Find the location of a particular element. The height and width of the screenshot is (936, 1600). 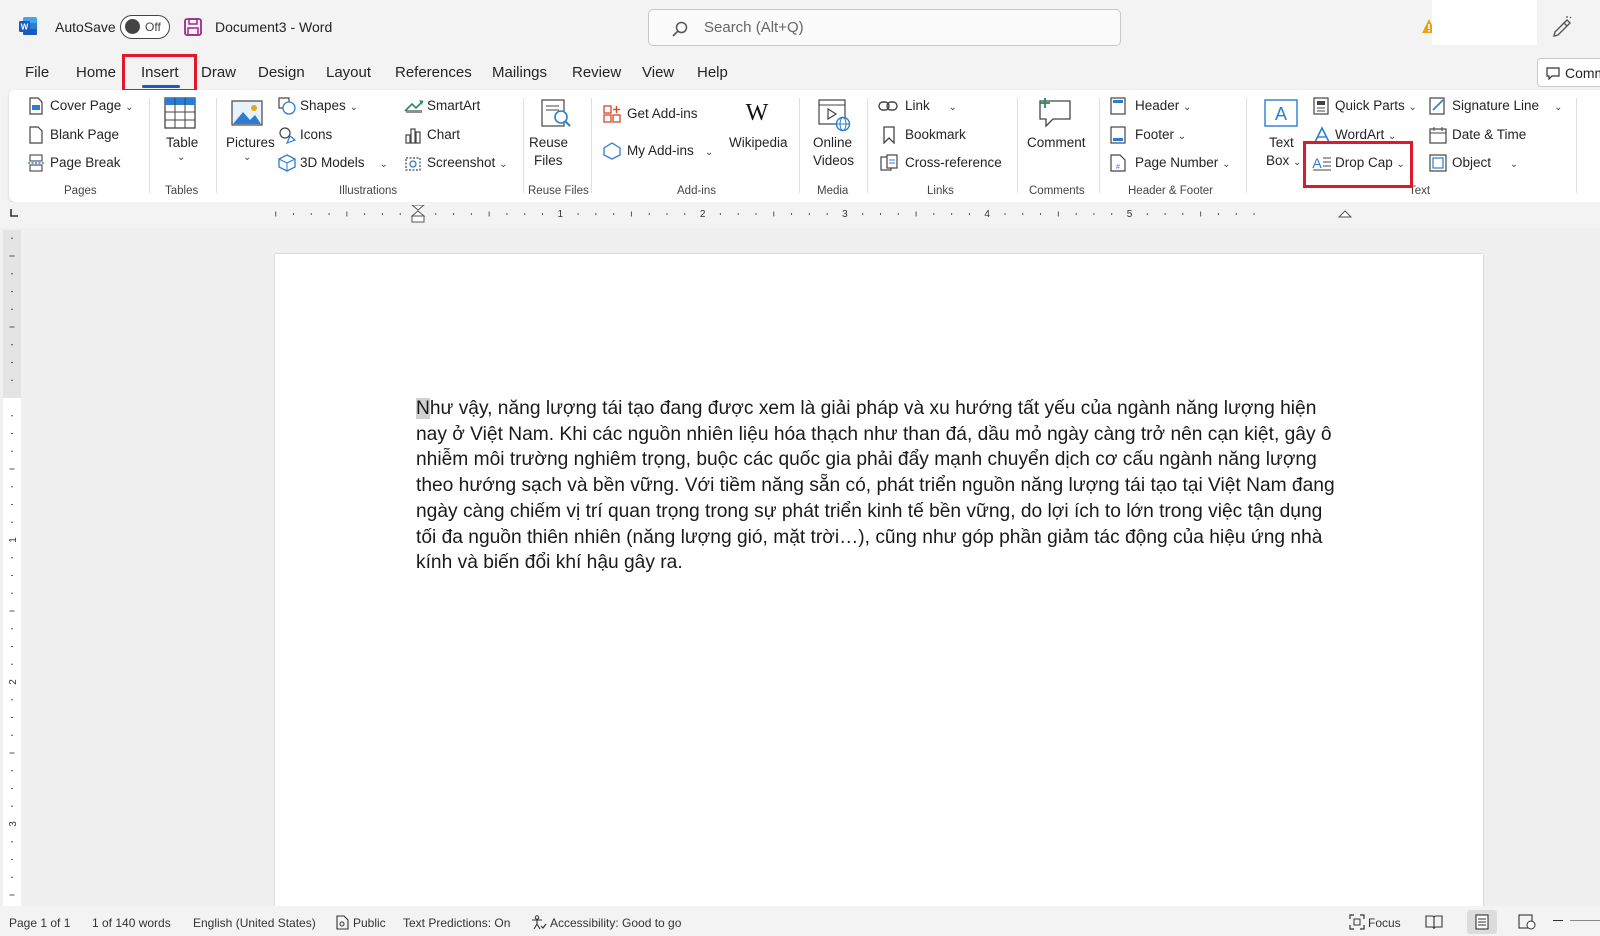

online-videos-icon is located at coordinates (834, 115).